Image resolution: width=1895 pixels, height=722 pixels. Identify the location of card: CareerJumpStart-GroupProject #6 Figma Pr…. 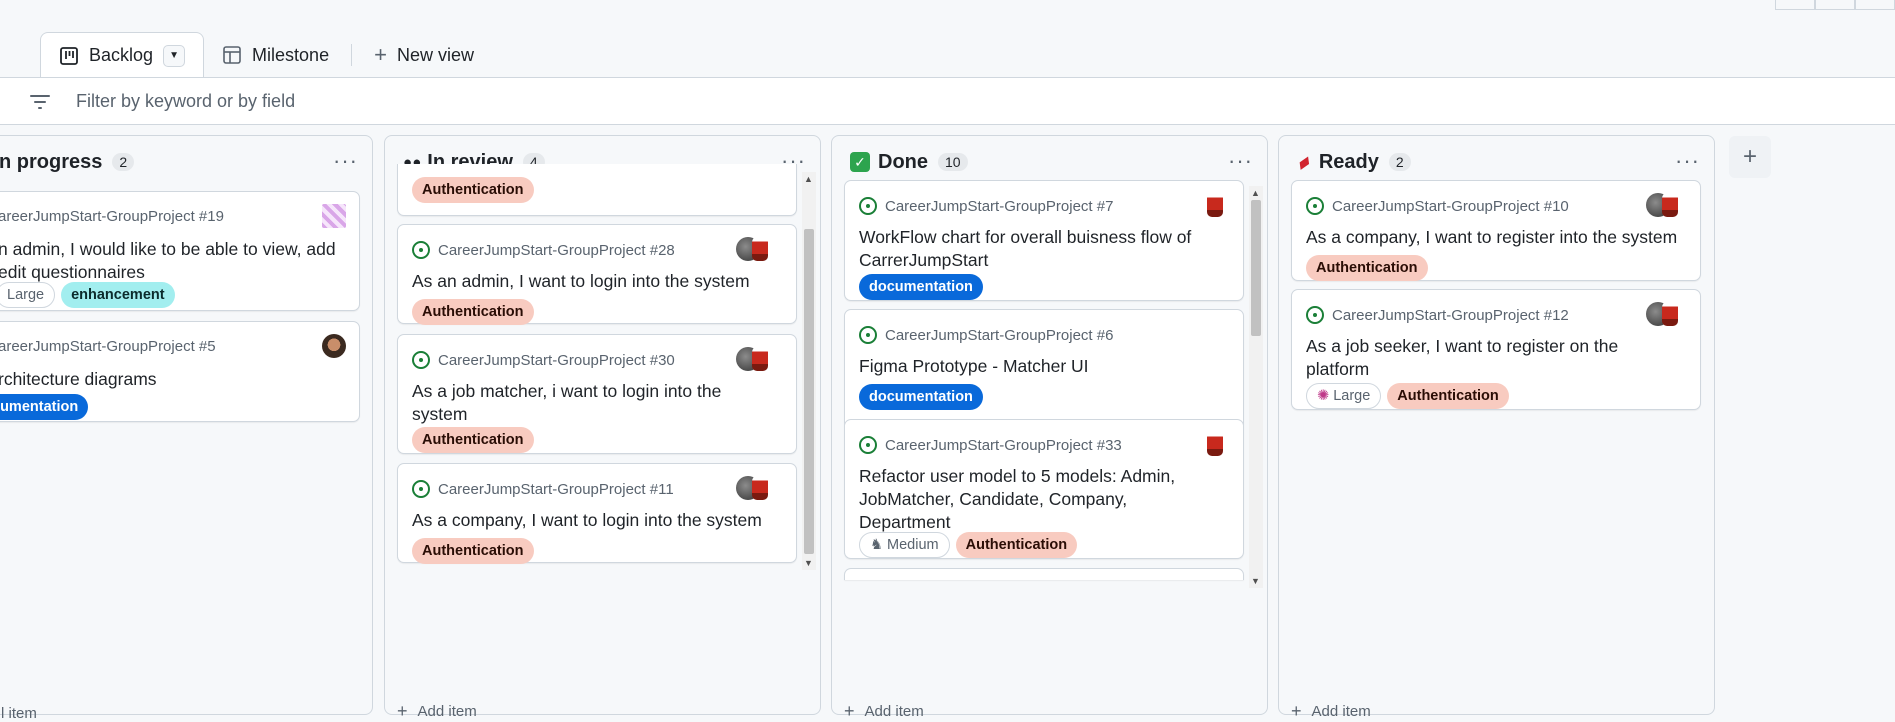
(1044, 369).